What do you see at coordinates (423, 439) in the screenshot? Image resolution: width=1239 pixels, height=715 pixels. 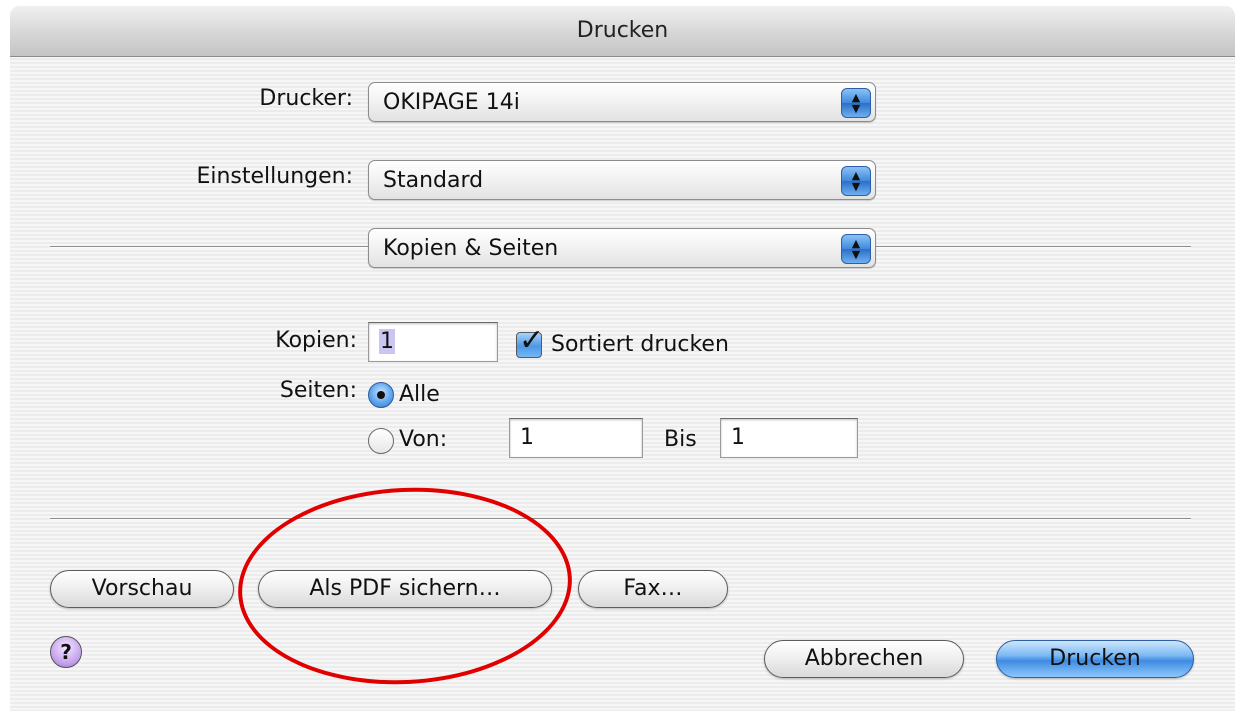 I see `pages-from-label: Von:` at bounding box center [423, 439].